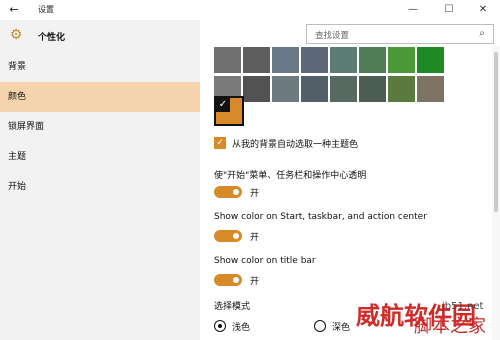  I want to click on selected-accent-swatch: ✓, so click(229, 111).